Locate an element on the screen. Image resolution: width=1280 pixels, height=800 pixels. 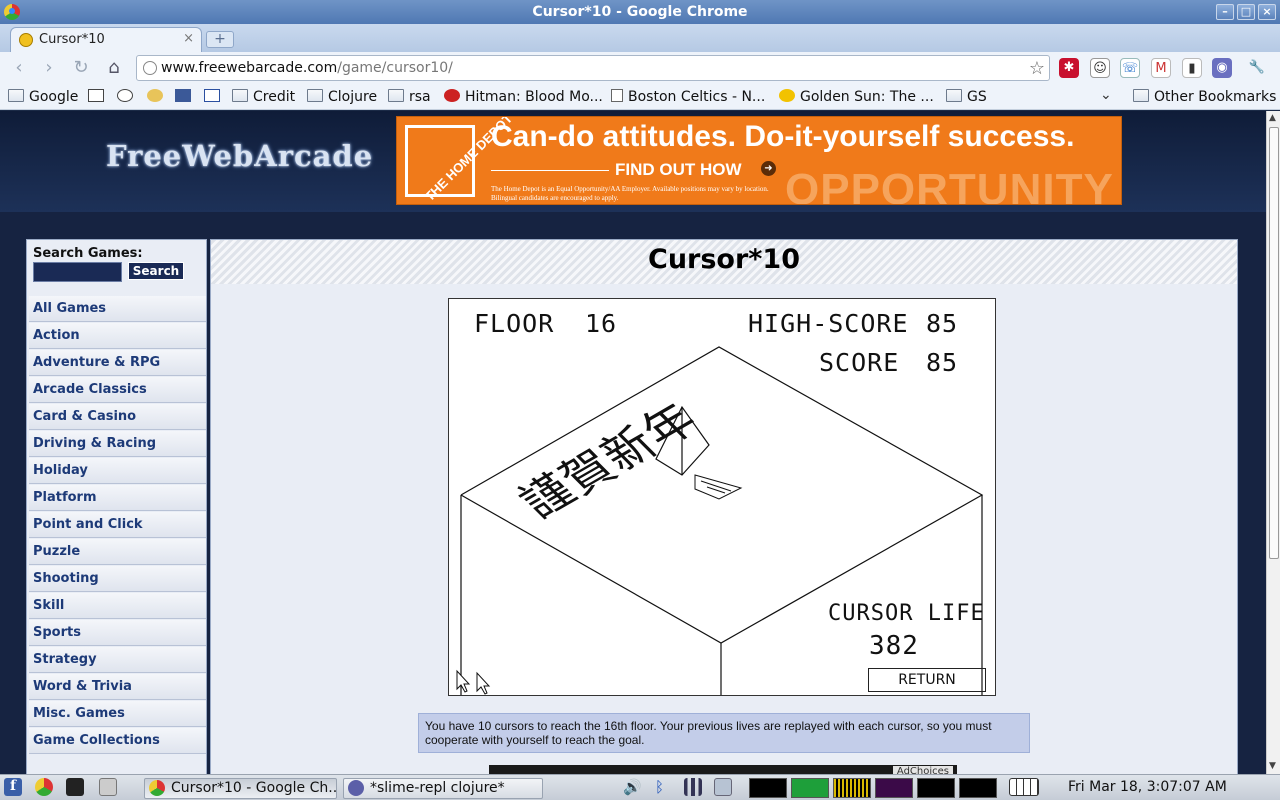
category-card-casino: Card & Casino is located at coordinates (117, 417).